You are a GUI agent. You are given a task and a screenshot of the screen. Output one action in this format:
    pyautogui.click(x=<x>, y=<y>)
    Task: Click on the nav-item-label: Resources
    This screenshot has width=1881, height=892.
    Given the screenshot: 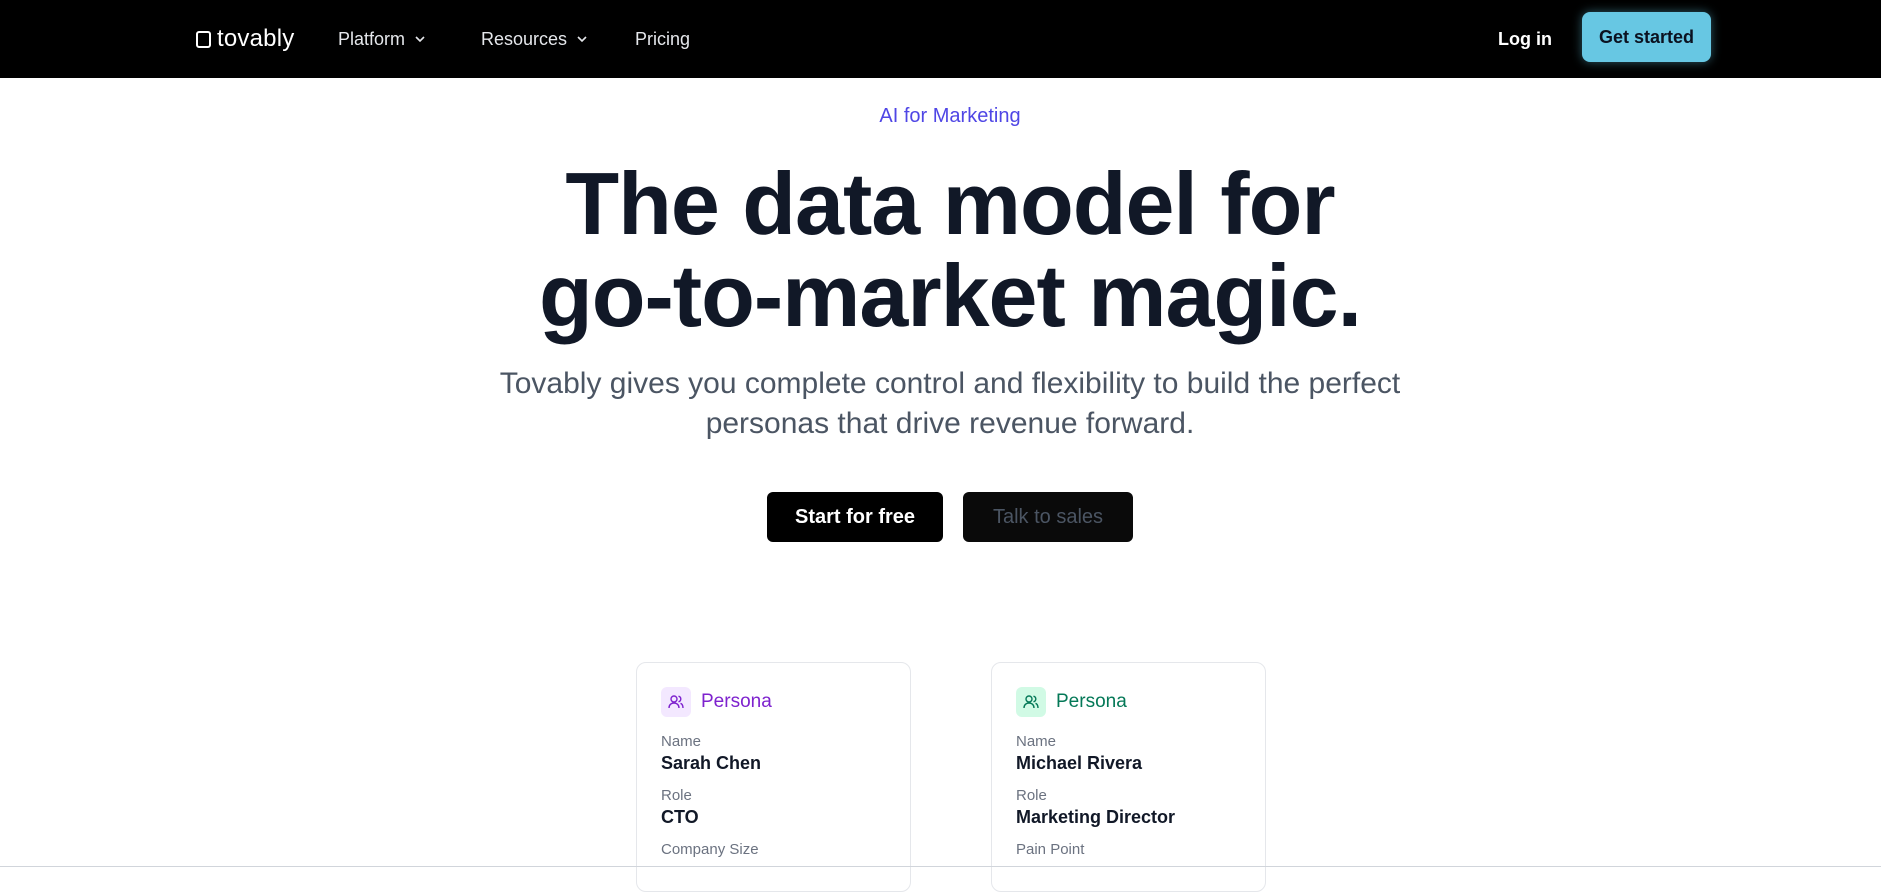 What is the action you would take?
    pyautogui.click(x=524, y=38)
    